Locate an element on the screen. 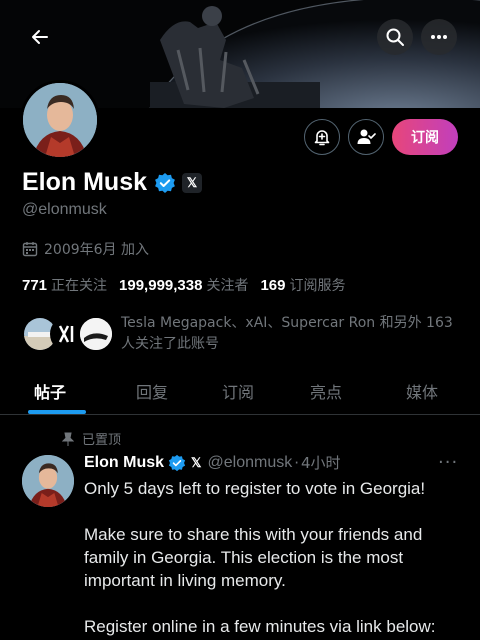  tab-subscriptions: 订阅 is located at coordinates (238, 391).